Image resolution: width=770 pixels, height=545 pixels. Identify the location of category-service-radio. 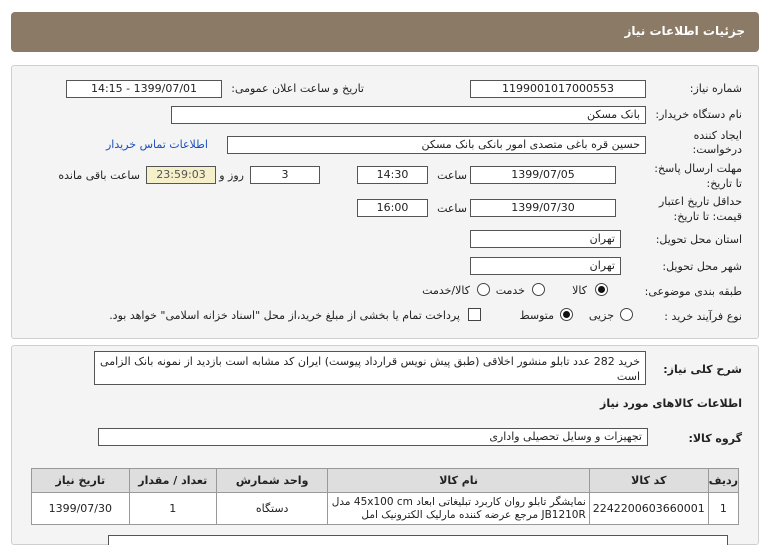
(538, 289).